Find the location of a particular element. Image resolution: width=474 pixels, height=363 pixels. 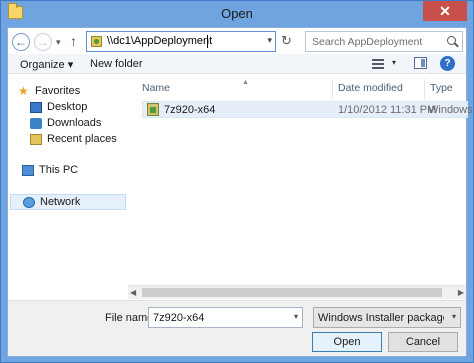

nav-desktop: Desktop is located at coordinates (75, 108).